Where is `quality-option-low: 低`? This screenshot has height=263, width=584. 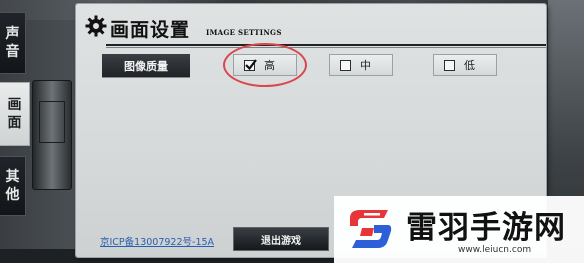 quality-option-low: 低 is located at coordinates (465, 65).